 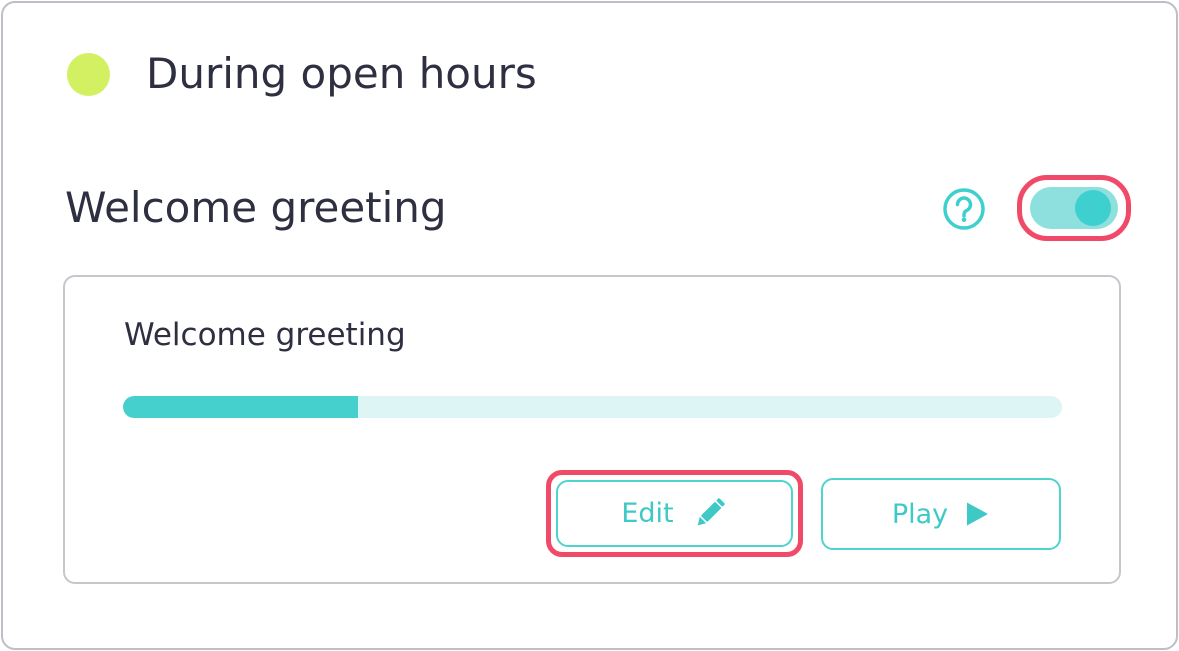 I want to click on play-button: Play, so click(x=941, y=514).